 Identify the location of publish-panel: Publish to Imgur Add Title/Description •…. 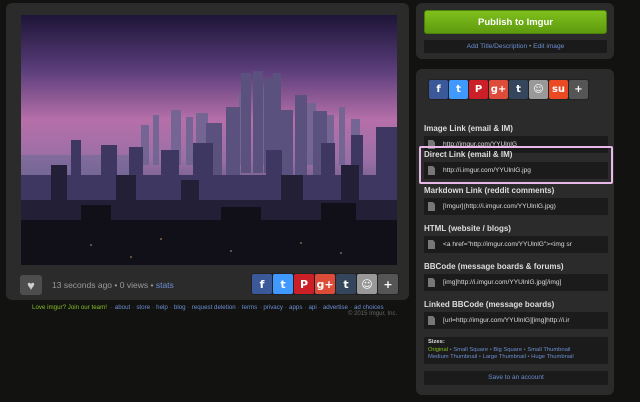
(515, 31).